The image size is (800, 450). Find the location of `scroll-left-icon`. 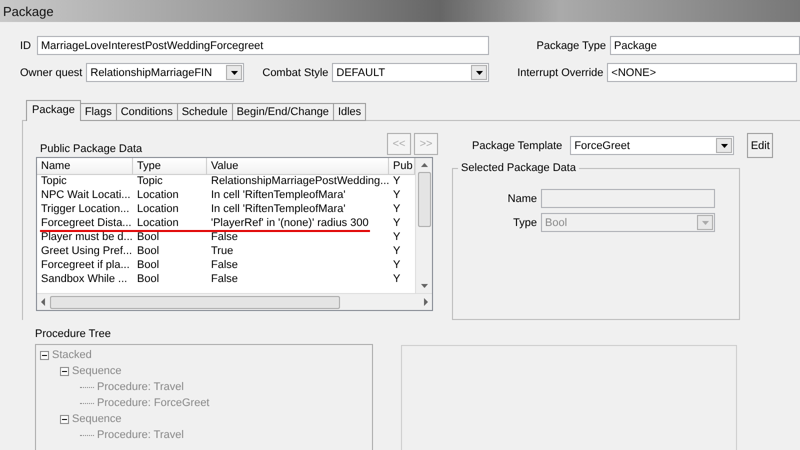

scroll-left-icon is located at coordinates (43, 302).